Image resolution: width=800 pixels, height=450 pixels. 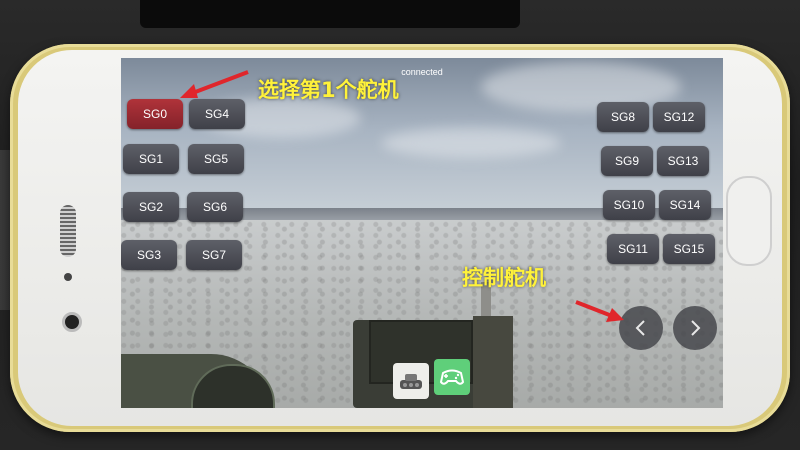 What do you see at coordinates (504, 278) in the screenshot?
I see `annotation-control-servo: 控制舵机` at bounding box center [504, 278].